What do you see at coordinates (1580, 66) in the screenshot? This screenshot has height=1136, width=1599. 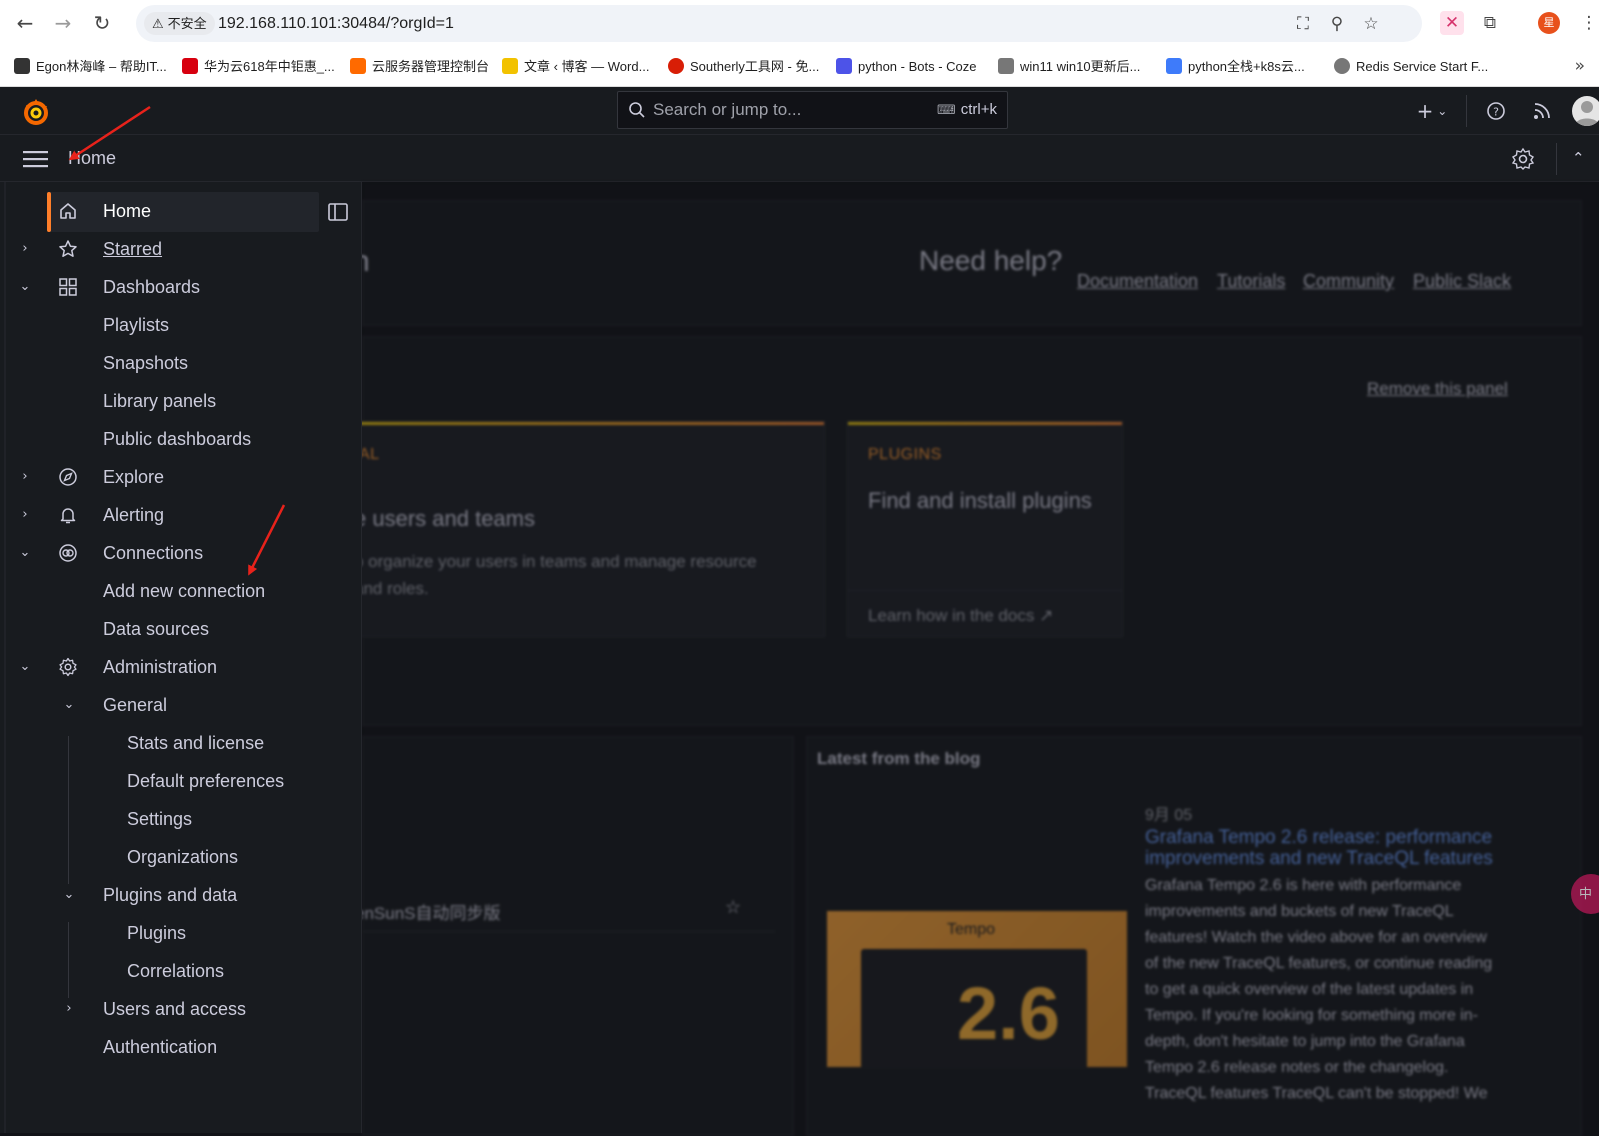 I see `bookmarks-overflow-icon: »` at bounding box center [1580, 66].